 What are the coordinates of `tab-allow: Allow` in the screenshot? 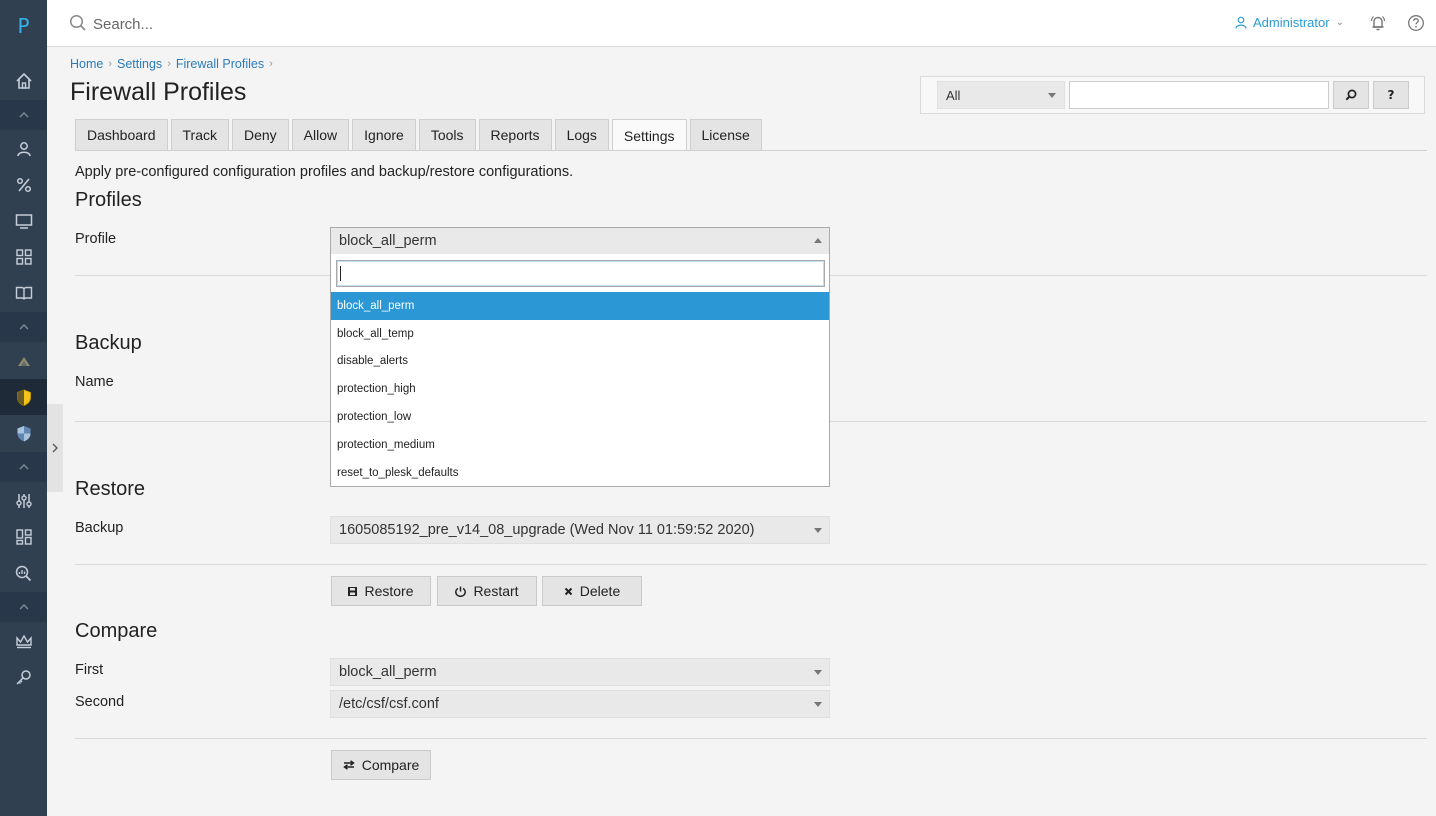 It's located at (320, 134).